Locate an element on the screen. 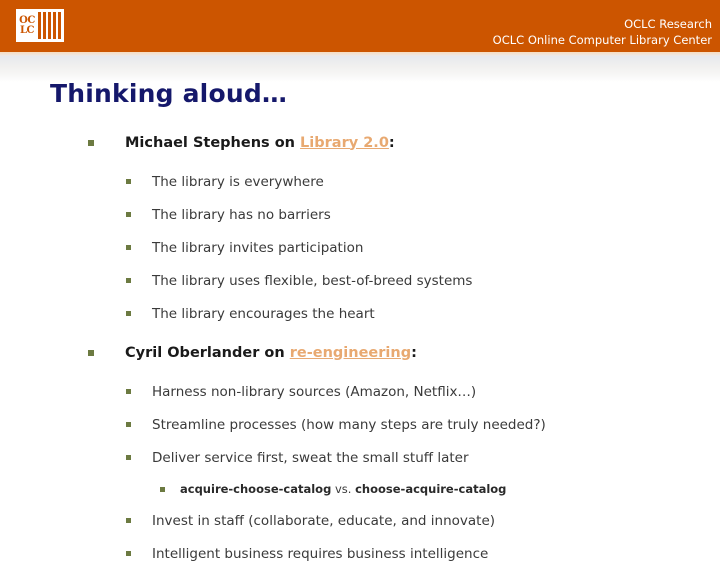 This screenshot has width=720, height=567. list-item-label: The library encourages the heart is located at coordinates (263, 313).